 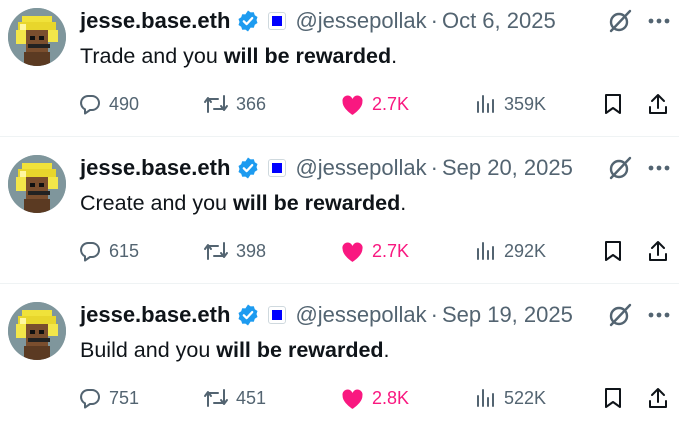 I want to click on views-button: 292K, so click(x=509, y=251).